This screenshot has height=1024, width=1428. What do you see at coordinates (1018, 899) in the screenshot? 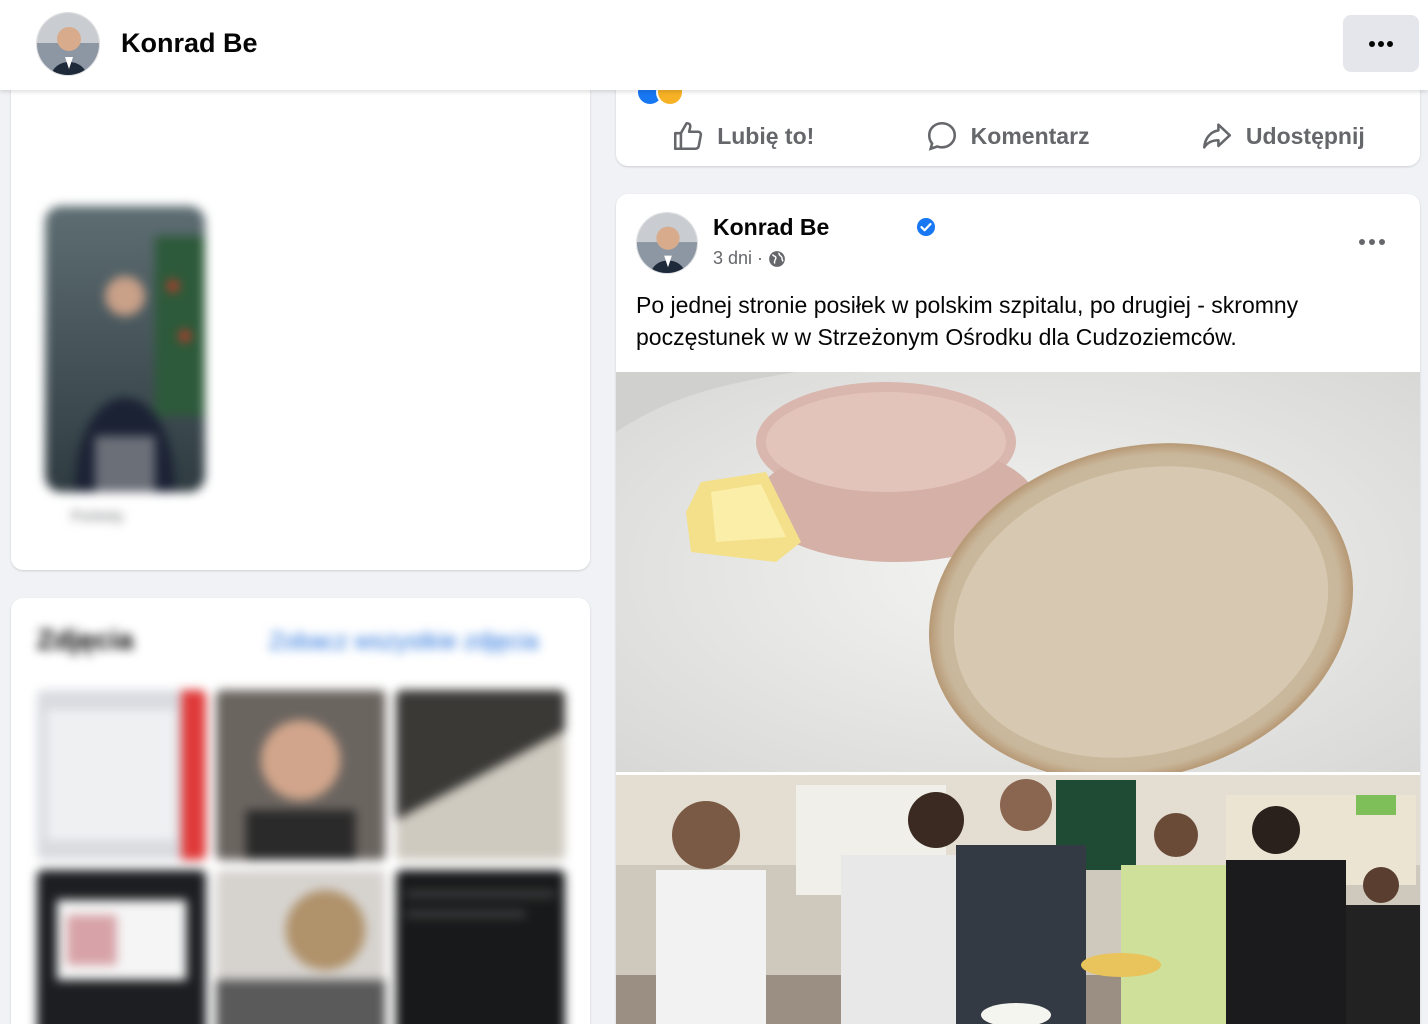
I see `post-photo-detention-center` at bounding box center [1018, 899].